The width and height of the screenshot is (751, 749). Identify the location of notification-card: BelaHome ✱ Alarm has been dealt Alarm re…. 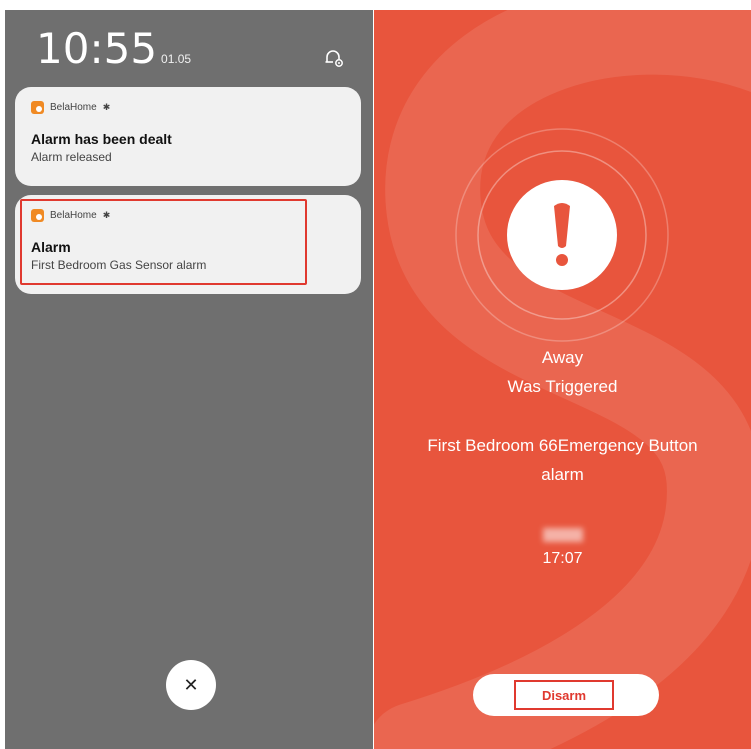
(188, 136).